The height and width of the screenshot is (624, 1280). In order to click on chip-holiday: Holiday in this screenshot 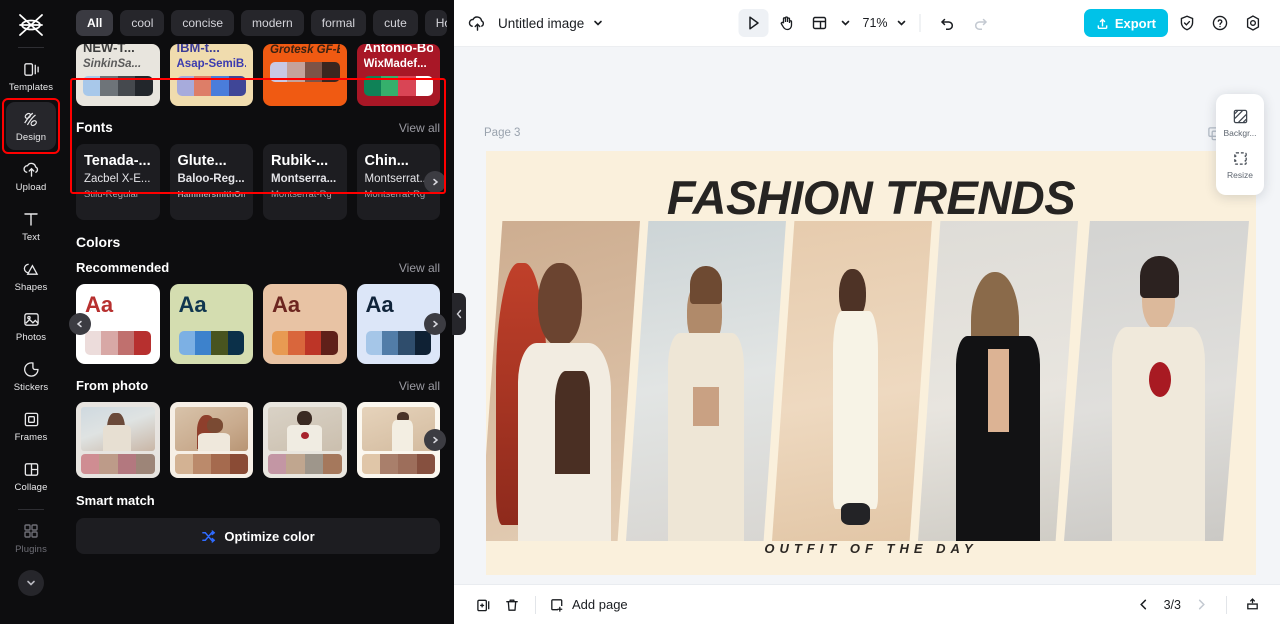, I will do `click(435, 22)`.